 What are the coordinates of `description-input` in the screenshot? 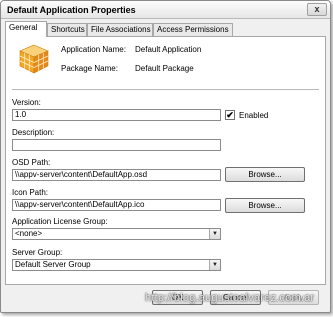 It's located at (116, 145).